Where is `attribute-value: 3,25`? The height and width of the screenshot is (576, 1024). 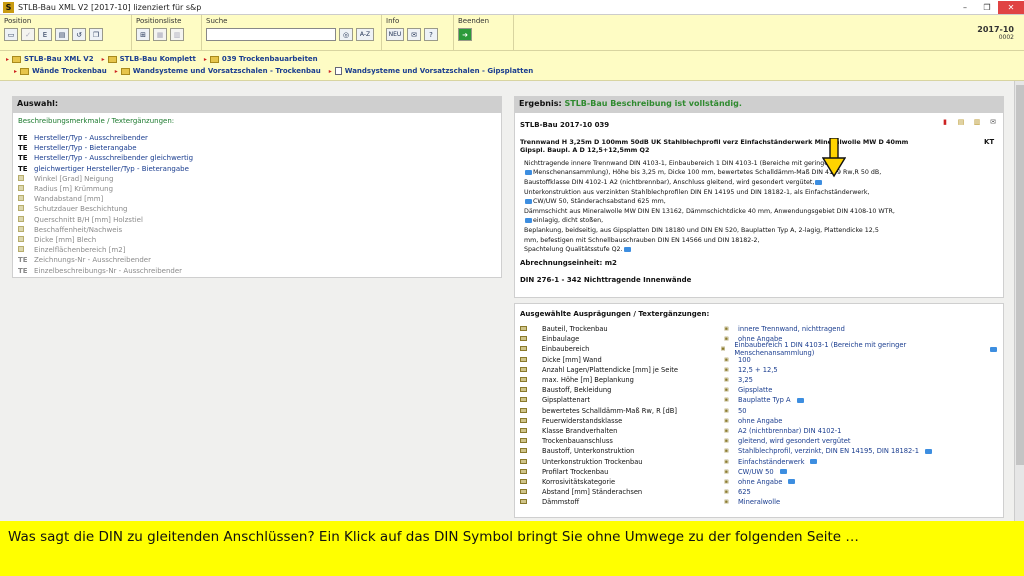
attribute-value: 3,25 is located at coordinates (745, 380).